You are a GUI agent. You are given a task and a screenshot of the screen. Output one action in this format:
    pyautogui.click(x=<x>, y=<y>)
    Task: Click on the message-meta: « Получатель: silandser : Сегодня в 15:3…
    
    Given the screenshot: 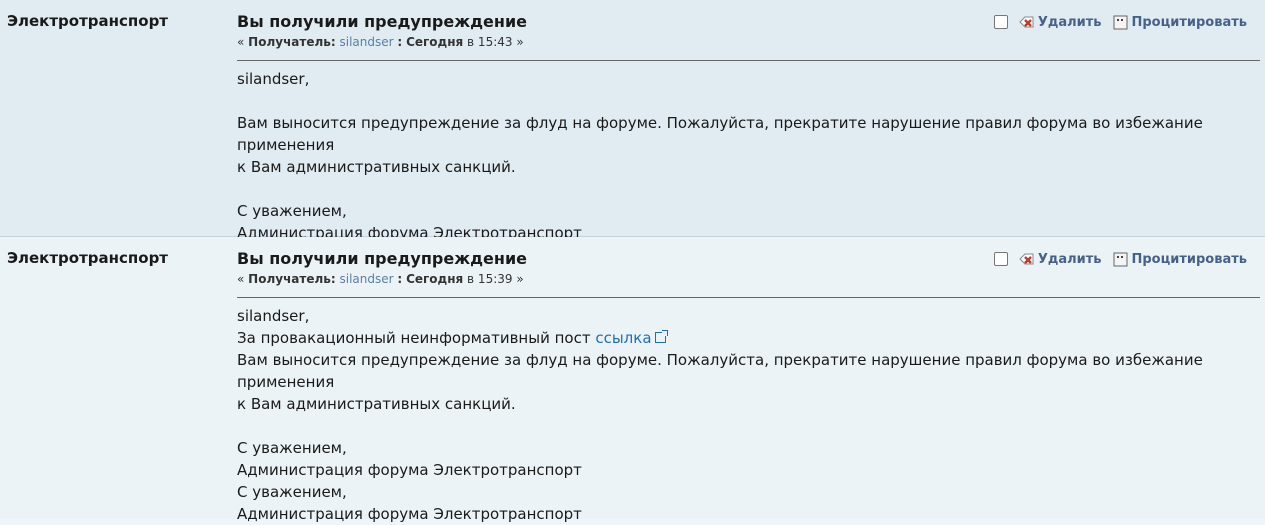 What is the action you would take?
    pyautogui.click(x=748, y=279)
    